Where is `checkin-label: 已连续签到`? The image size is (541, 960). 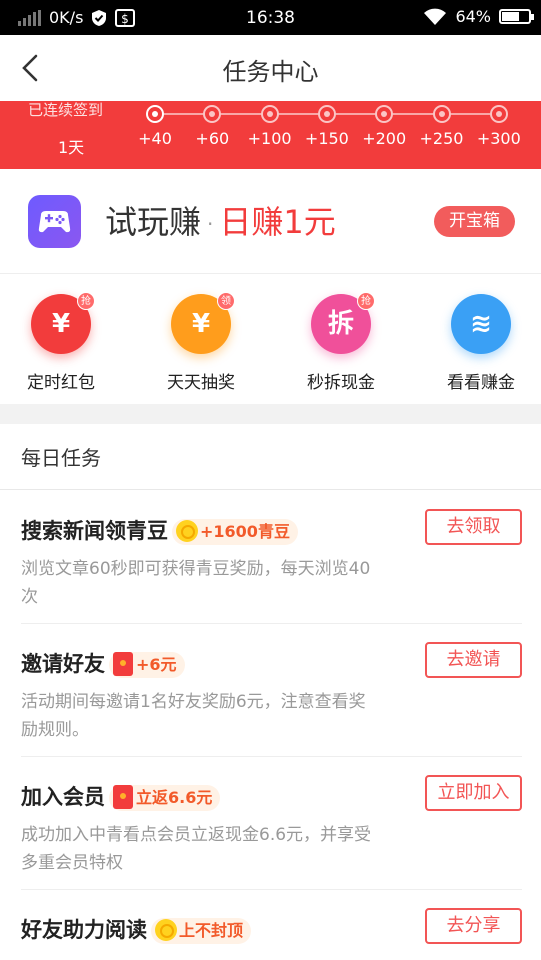 checkin-label: 已连续签到 is located at coordinates (66, 110).